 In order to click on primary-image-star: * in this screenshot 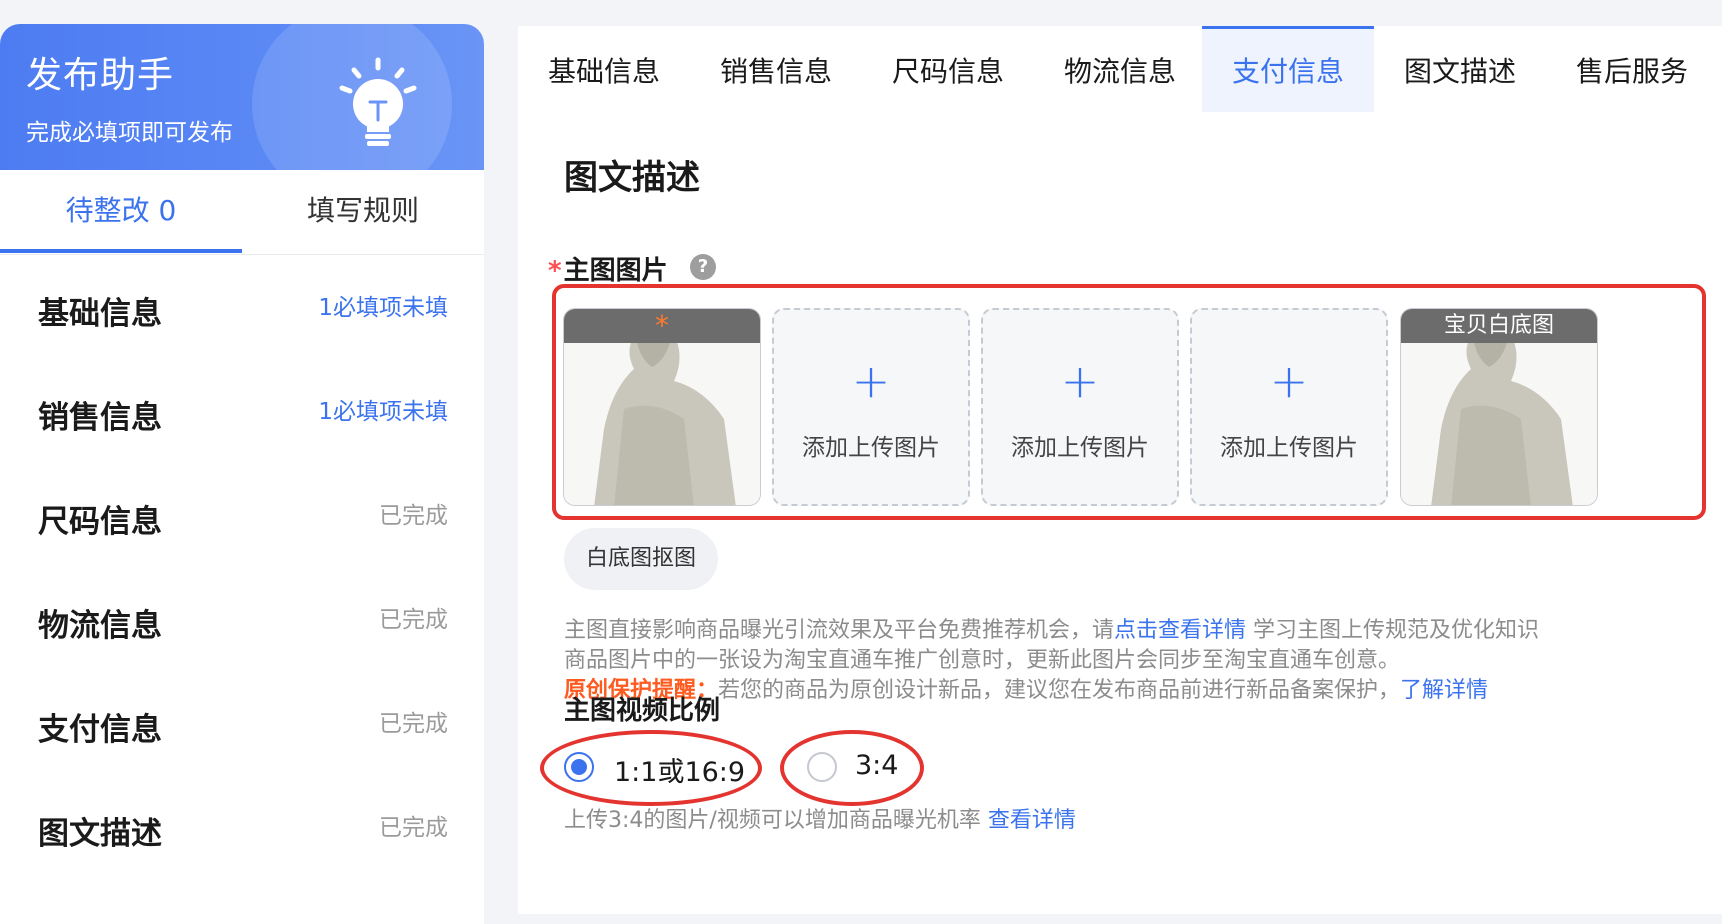, I will do `click(662, 325)`.